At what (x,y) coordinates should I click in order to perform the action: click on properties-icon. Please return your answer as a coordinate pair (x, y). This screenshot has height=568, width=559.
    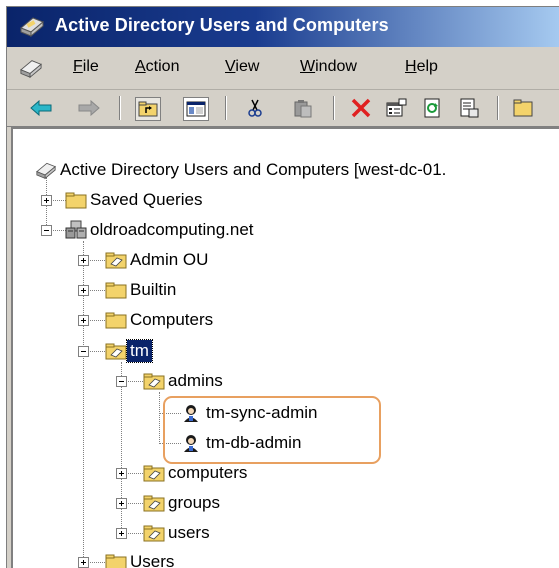
    Looking at the image, I should click on (396, 107).